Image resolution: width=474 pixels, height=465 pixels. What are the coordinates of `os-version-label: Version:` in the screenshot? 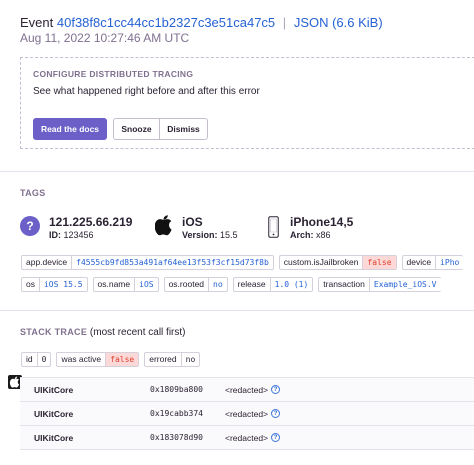 It's located at (200, 235).